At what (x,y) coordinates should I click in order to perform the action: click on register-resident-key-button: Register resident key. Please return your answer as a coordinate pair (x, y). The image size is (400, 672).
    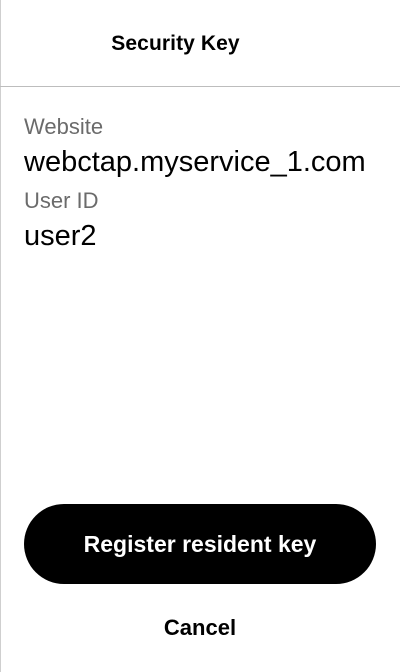
    Looking at the image, I should click on (200, 544).